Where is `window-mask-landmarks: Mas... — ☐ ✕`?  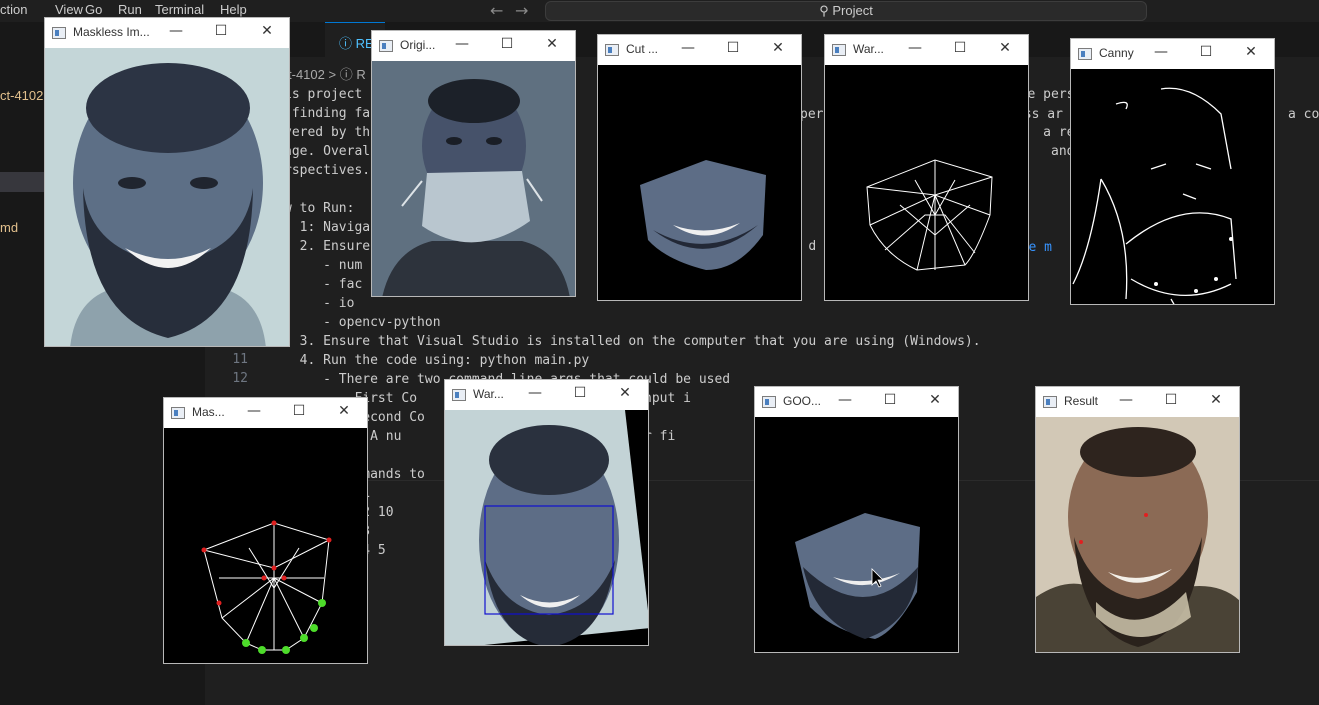 window-mask-landmarks: Mas... — ☐ ✕ is located at coordinates (265, 530).